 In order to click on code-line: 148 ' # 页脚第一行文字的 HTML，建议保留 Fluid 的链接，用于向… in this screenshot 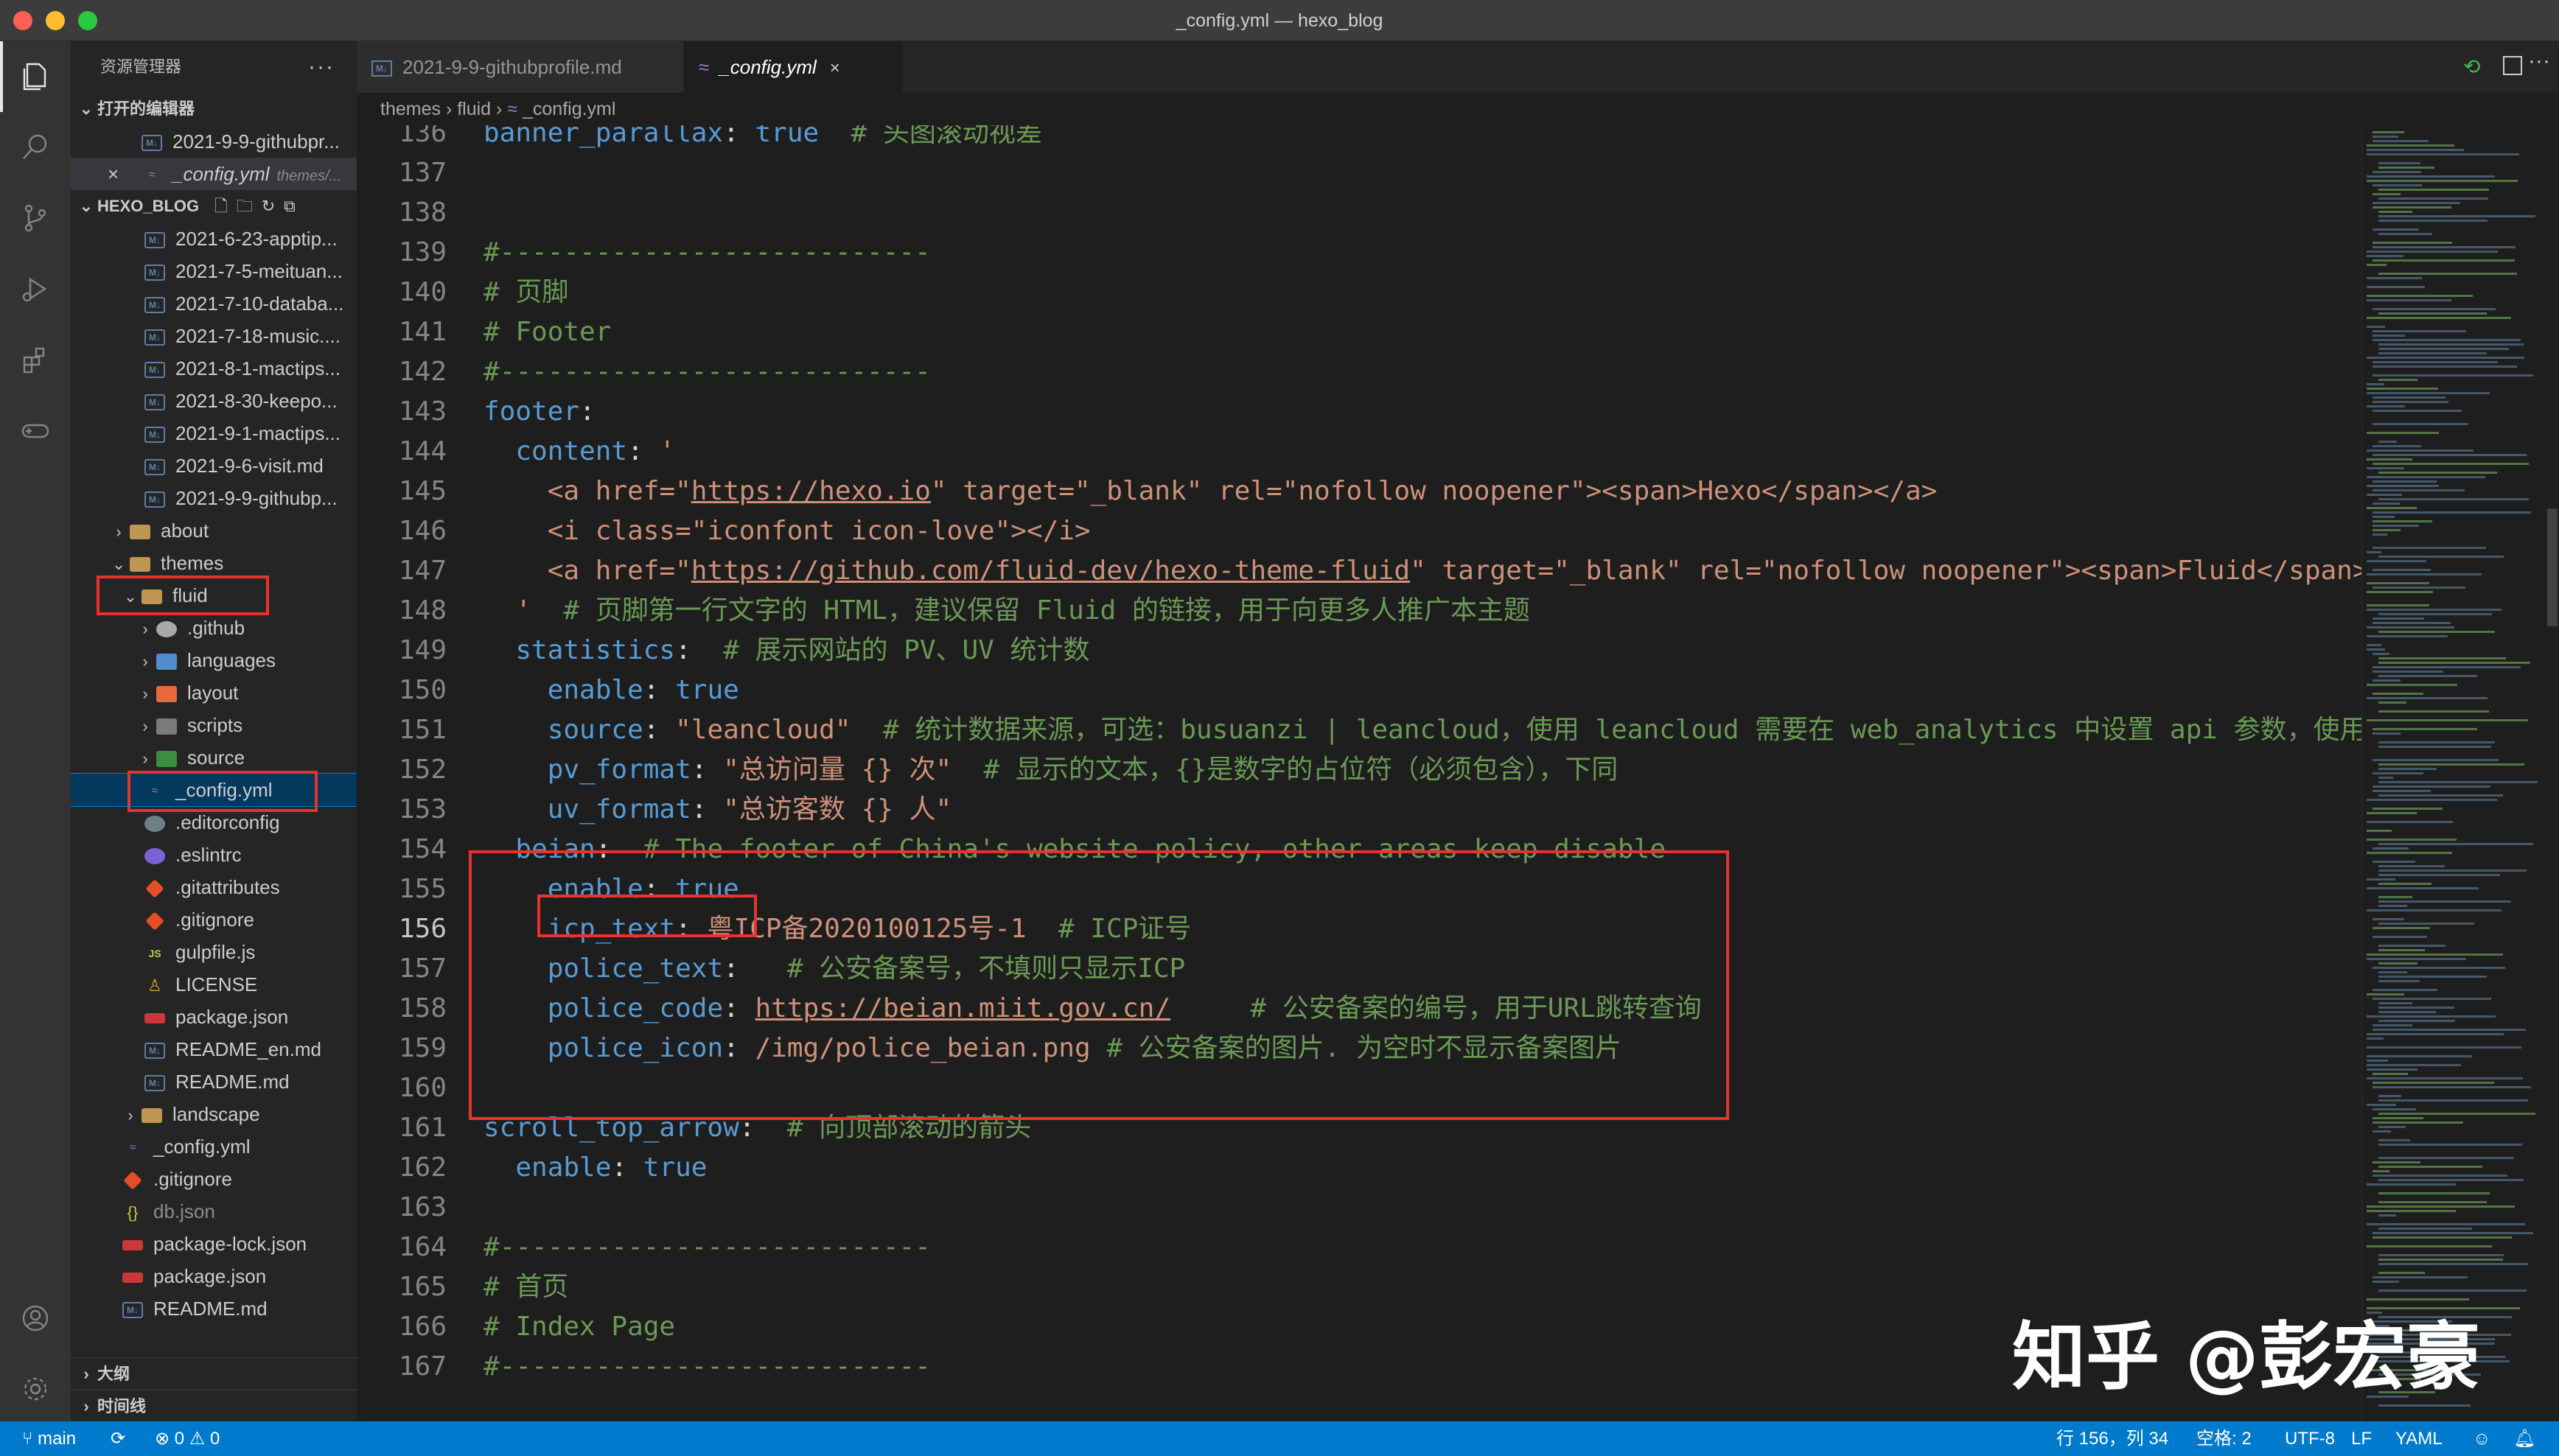, I will do `click(1359, 611)`.